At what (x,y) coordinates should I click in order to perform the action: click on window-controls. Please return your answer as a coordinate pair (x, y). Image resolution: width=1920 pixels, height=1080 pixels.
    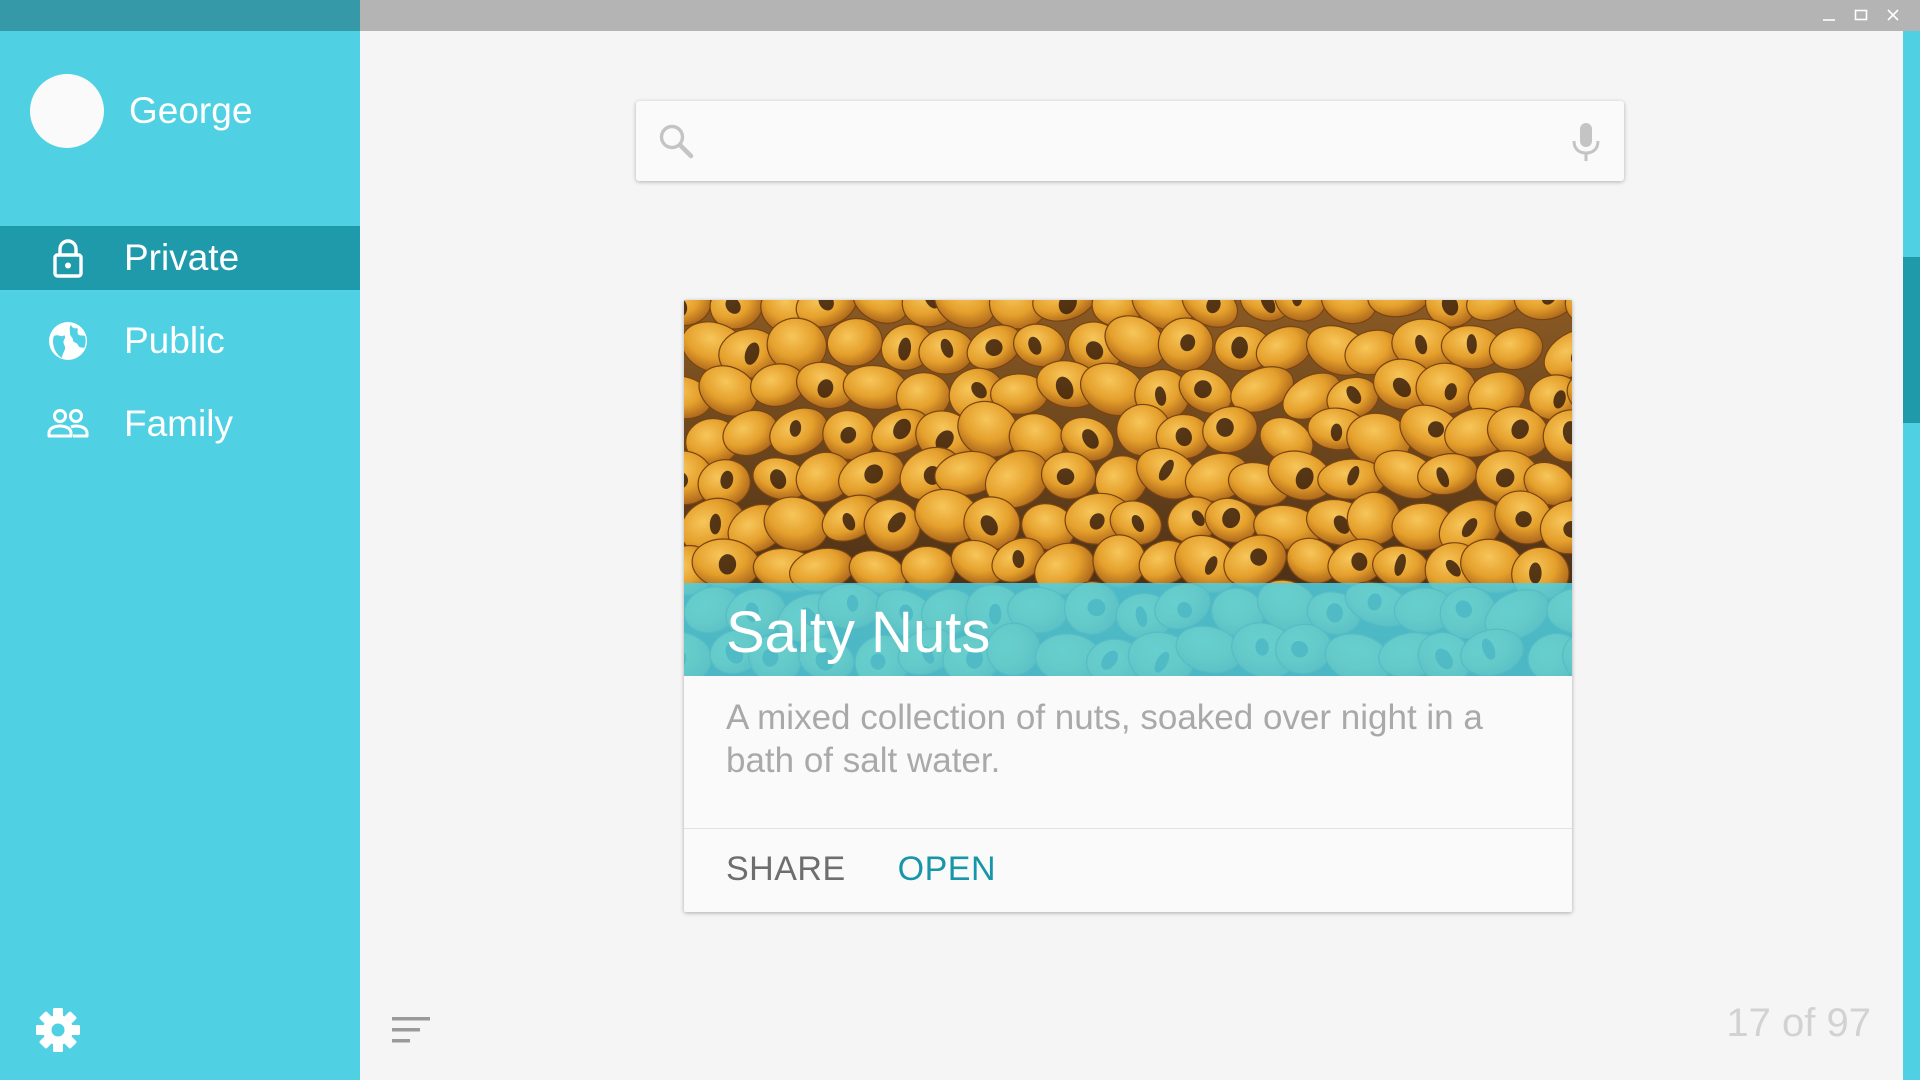
    Looking at the image, I should click on (1861, 15).